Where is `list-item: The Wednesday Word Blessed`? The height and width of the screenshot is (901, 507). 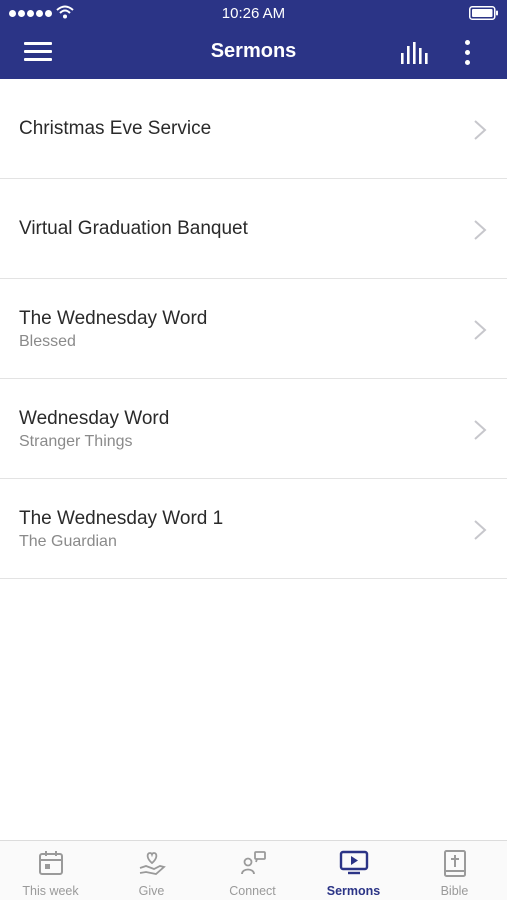
list-item: The Wednesday Word Blessed is located at coordinates (253, 329).